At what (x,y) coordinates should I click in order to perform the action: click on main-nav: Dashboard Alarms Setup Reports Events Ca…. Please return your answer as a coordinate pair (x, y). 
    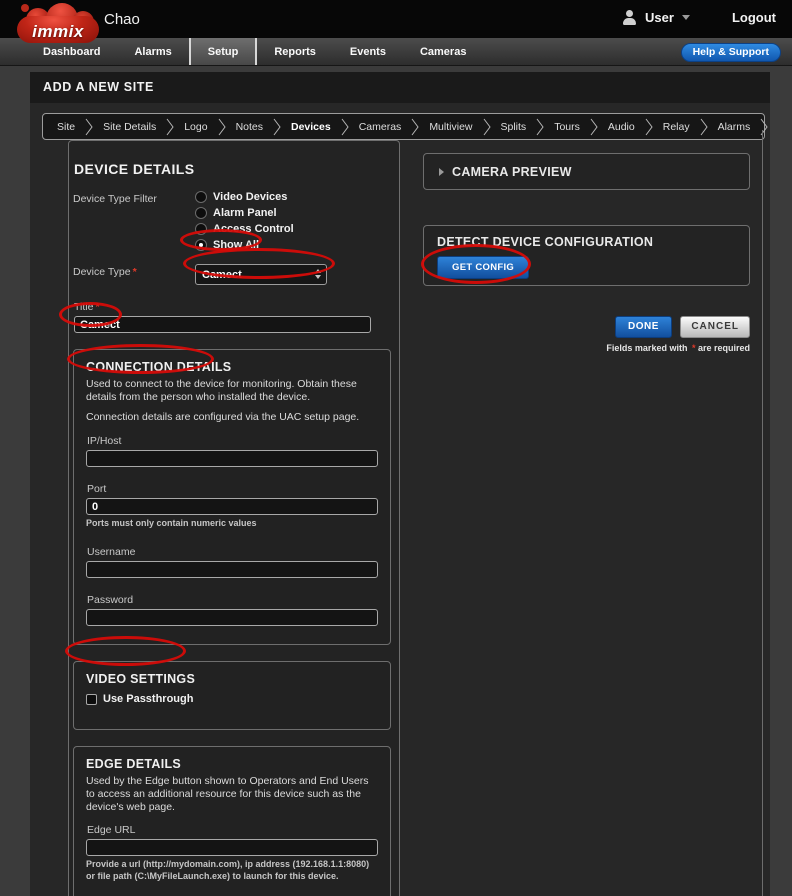
    Looking at the image, I should click on (396, 52).